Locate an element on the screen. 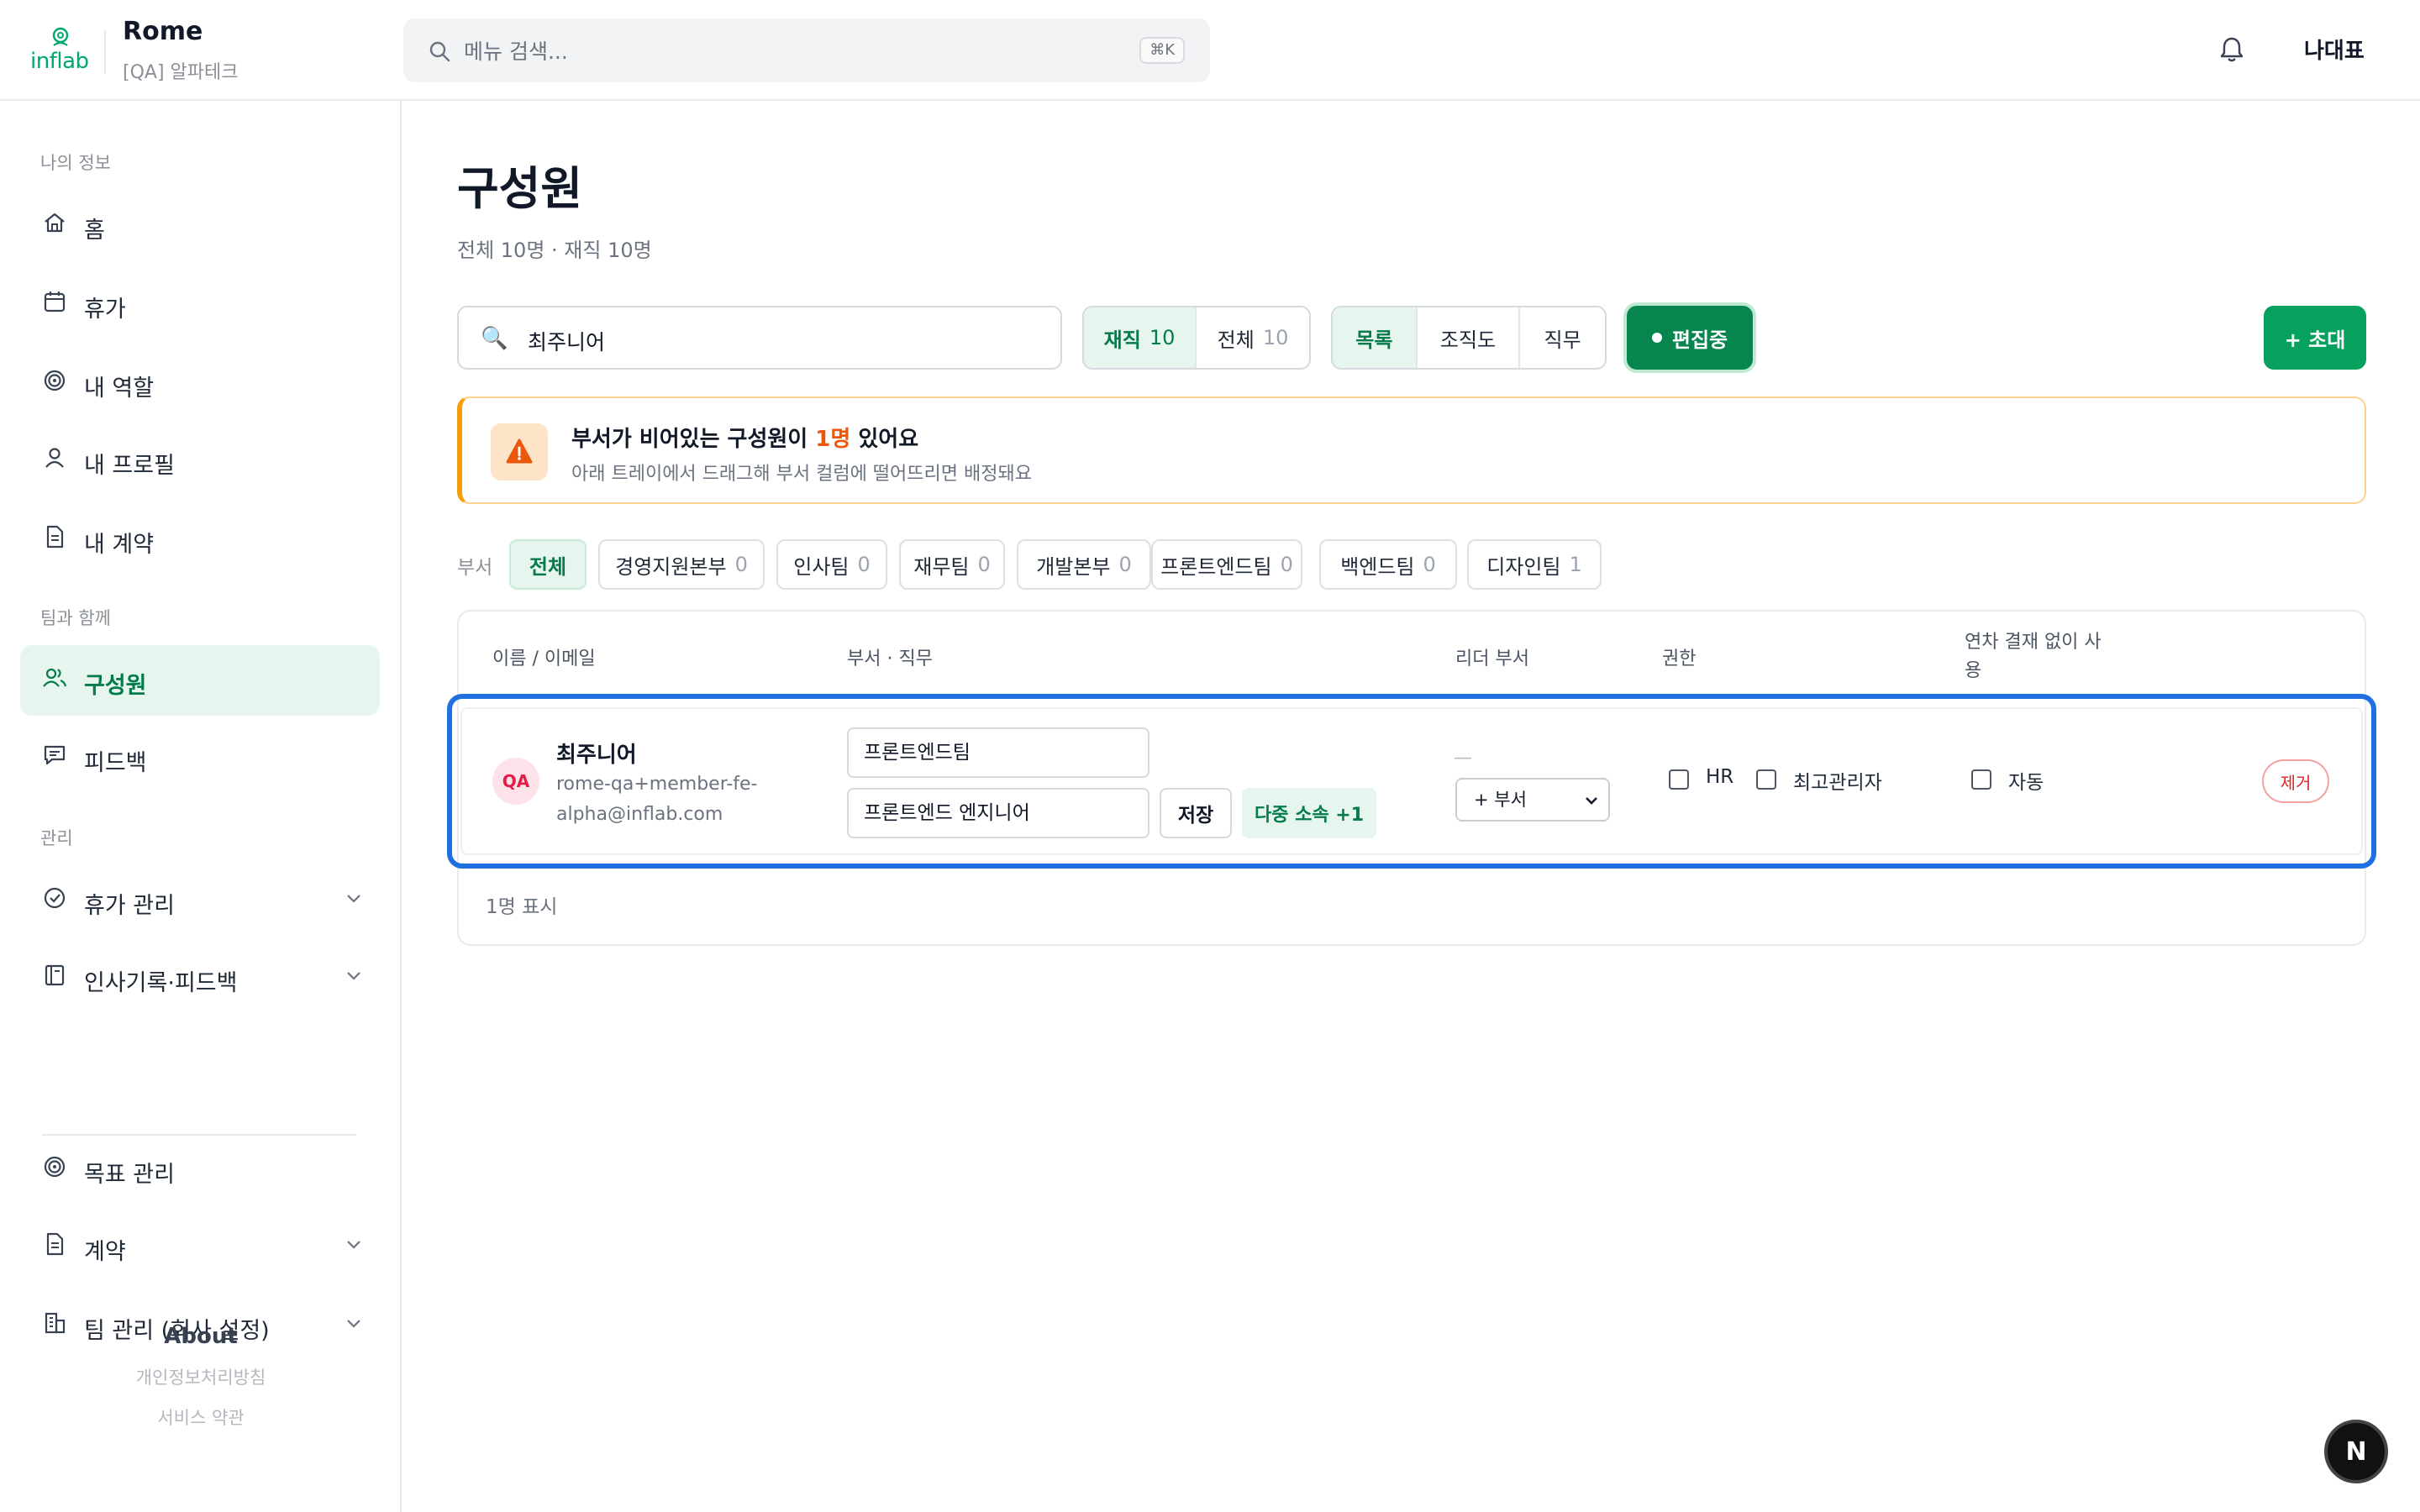  member-email: rome-qa+member-fe-alpha@inflab.com is located at coordinates (657, 799).